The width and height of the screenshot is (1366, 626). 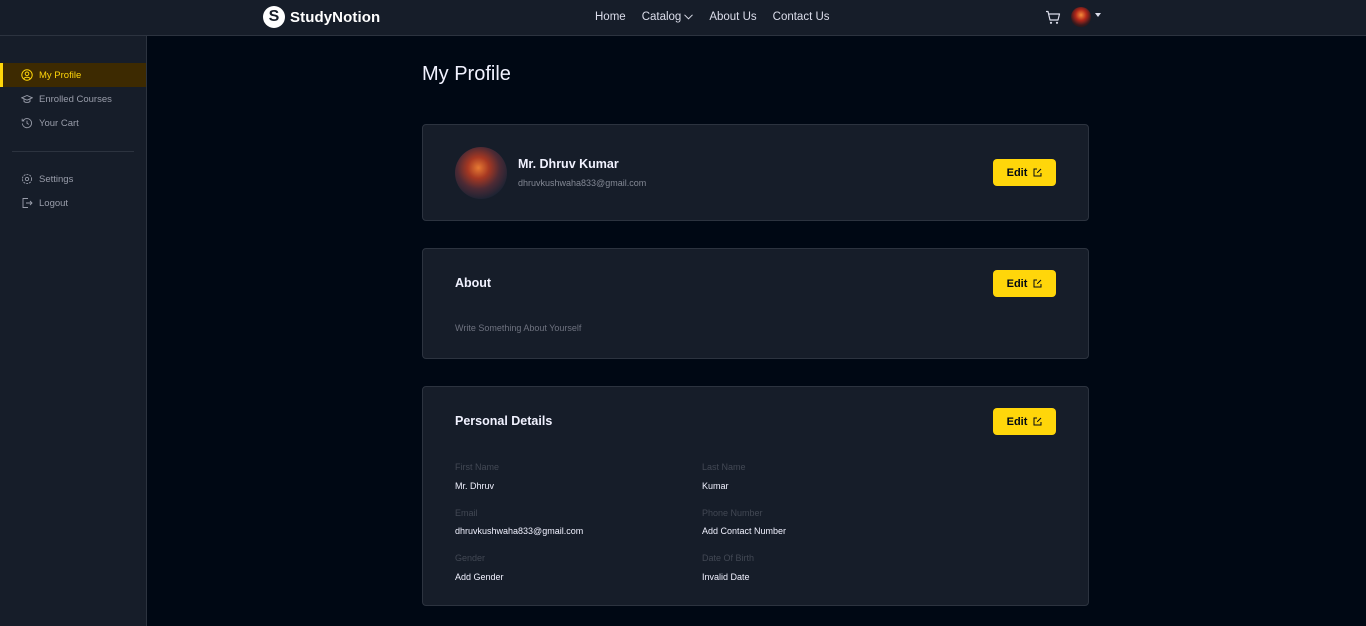 I want to click on sidebar-item-label: Your Cart, so click(x=59, y=123).